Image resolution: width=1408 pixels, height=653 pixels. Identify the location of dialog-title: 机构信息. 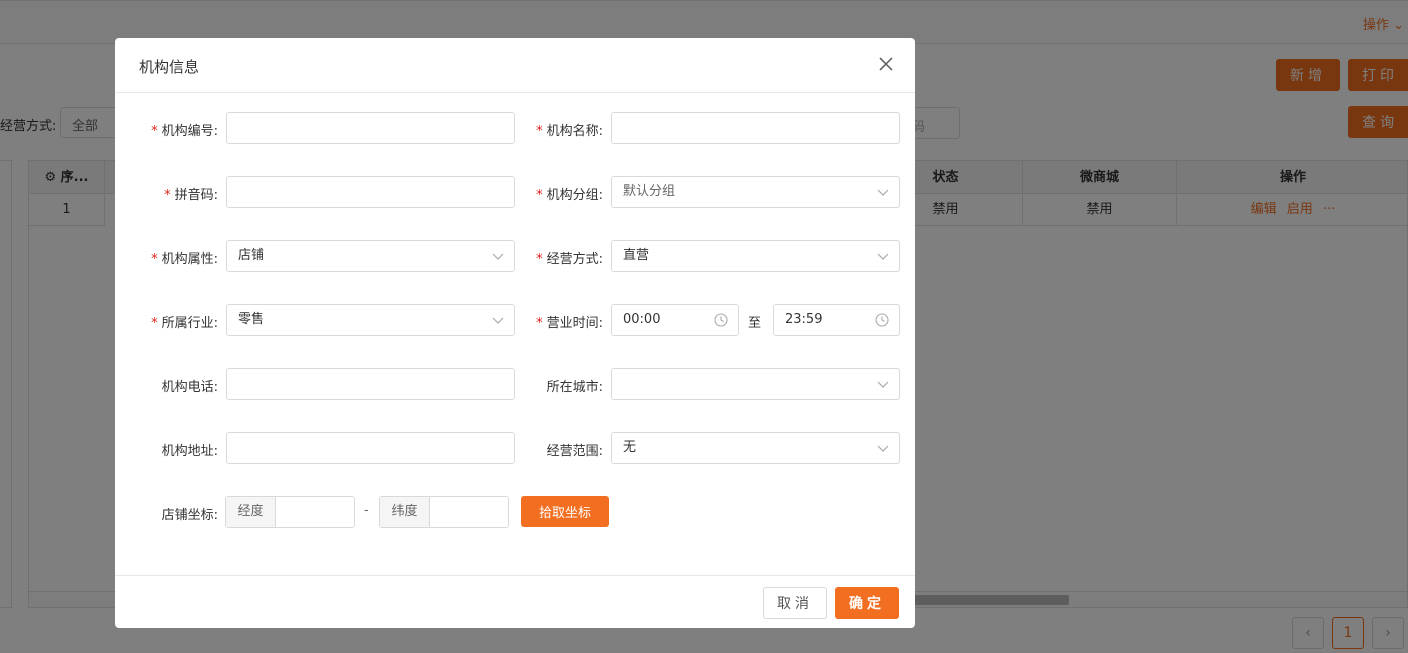
(169, 67).